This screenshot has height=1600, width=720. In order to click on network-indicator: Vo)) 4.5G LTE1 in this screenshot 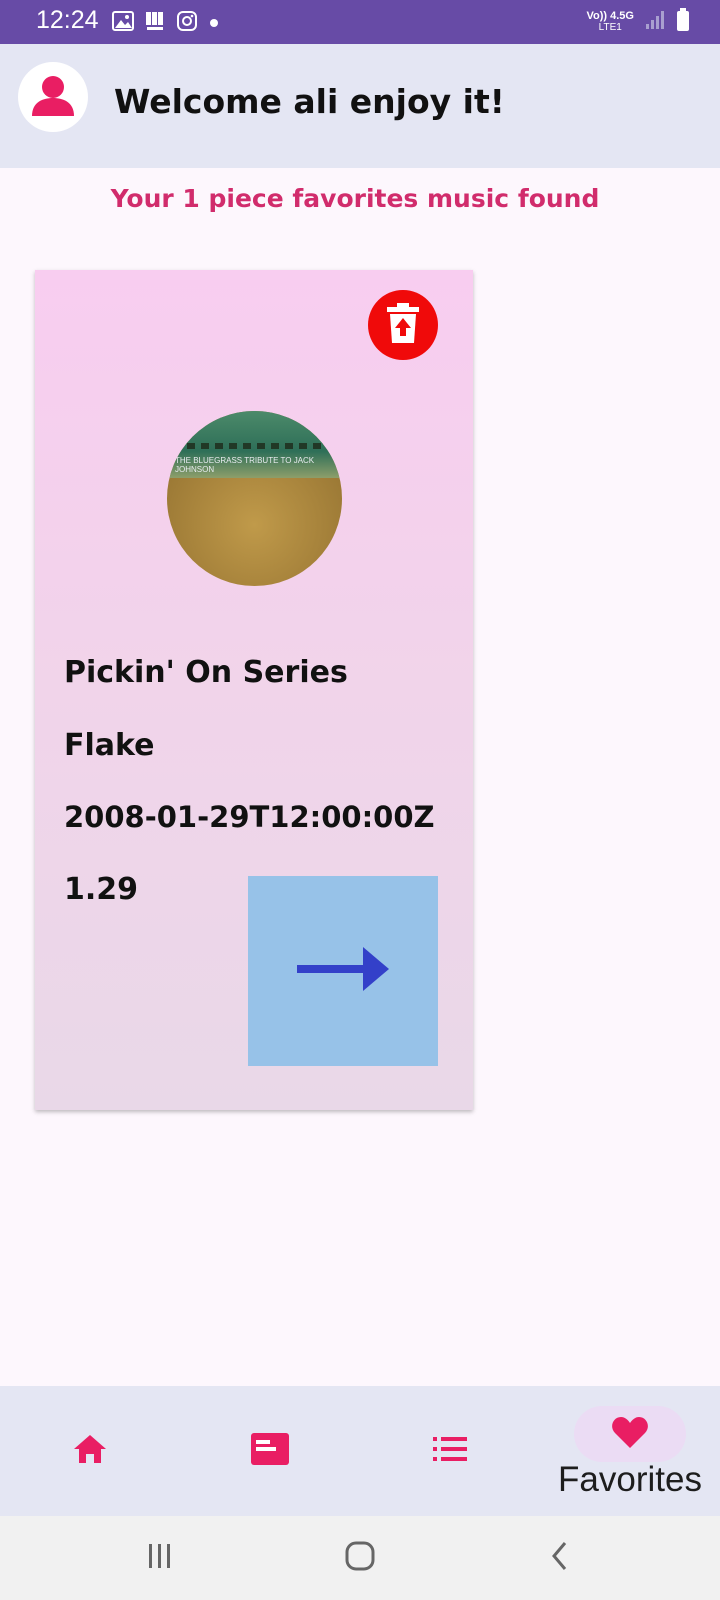, I will do `click(610, 22)`.